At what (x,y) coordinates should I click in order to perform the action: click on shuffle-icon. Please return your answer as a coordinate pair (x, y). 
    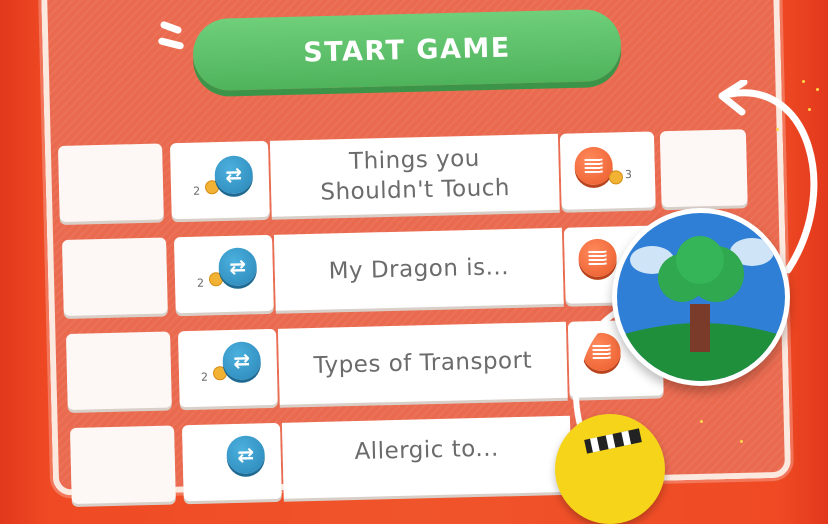
    Looking at the image, I should click on (594, 166).